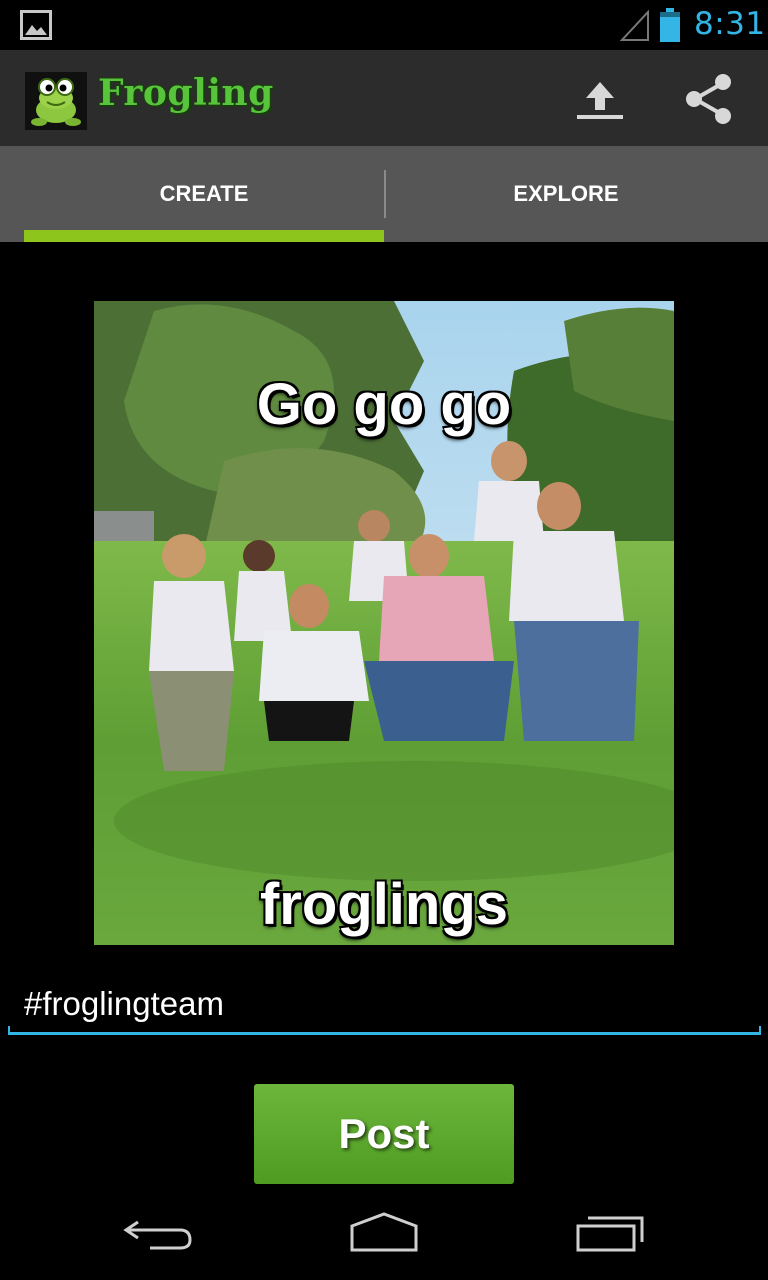  What do you see at coordinates (9, 1030) in the screenshot?
I see `input-underline-left-tick` at bounding box center [9, 1030].